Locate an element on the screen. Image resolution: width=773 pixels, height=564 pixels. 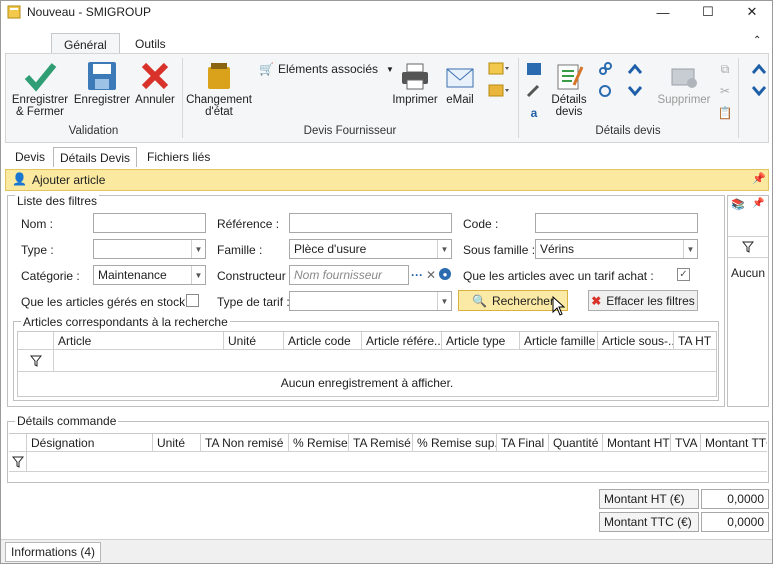
more-icon: ··· is located at coordinates (417, 275).